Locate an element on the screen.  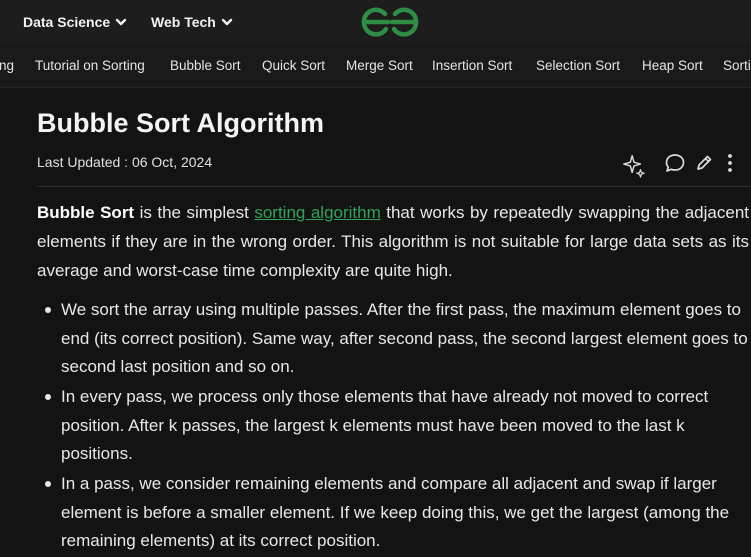
article-actions is located at coordinates (686, 165).